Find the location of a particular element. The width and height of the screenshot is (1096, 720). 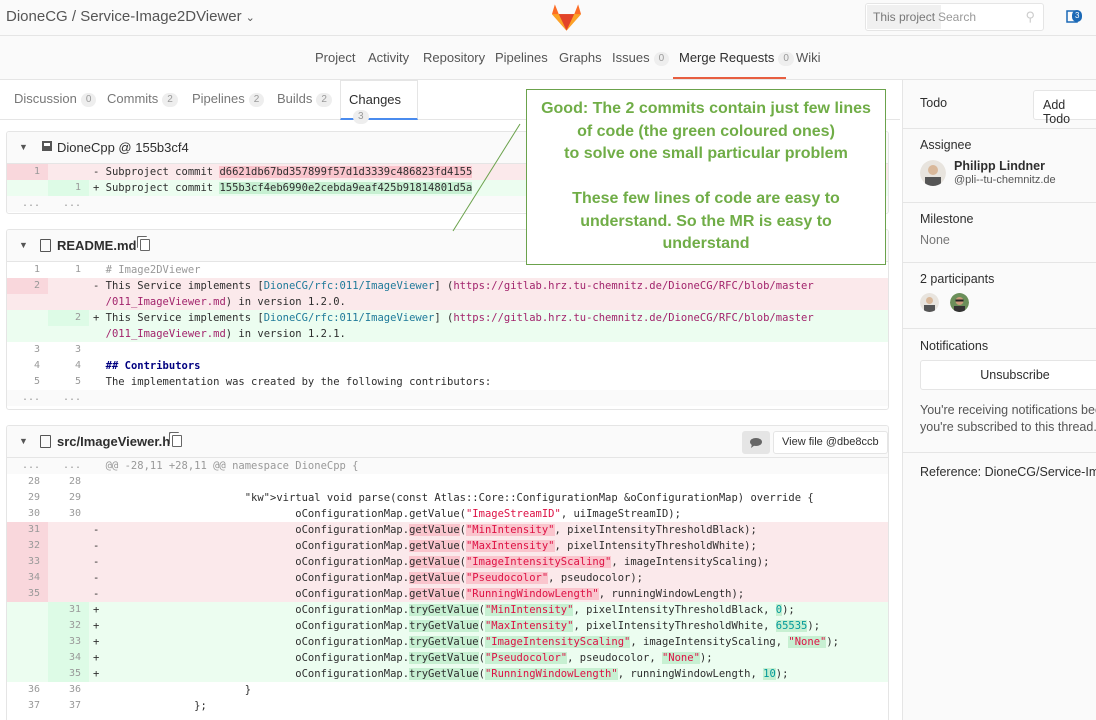

old-line-number: 3 is located at coordinates (27, 350).